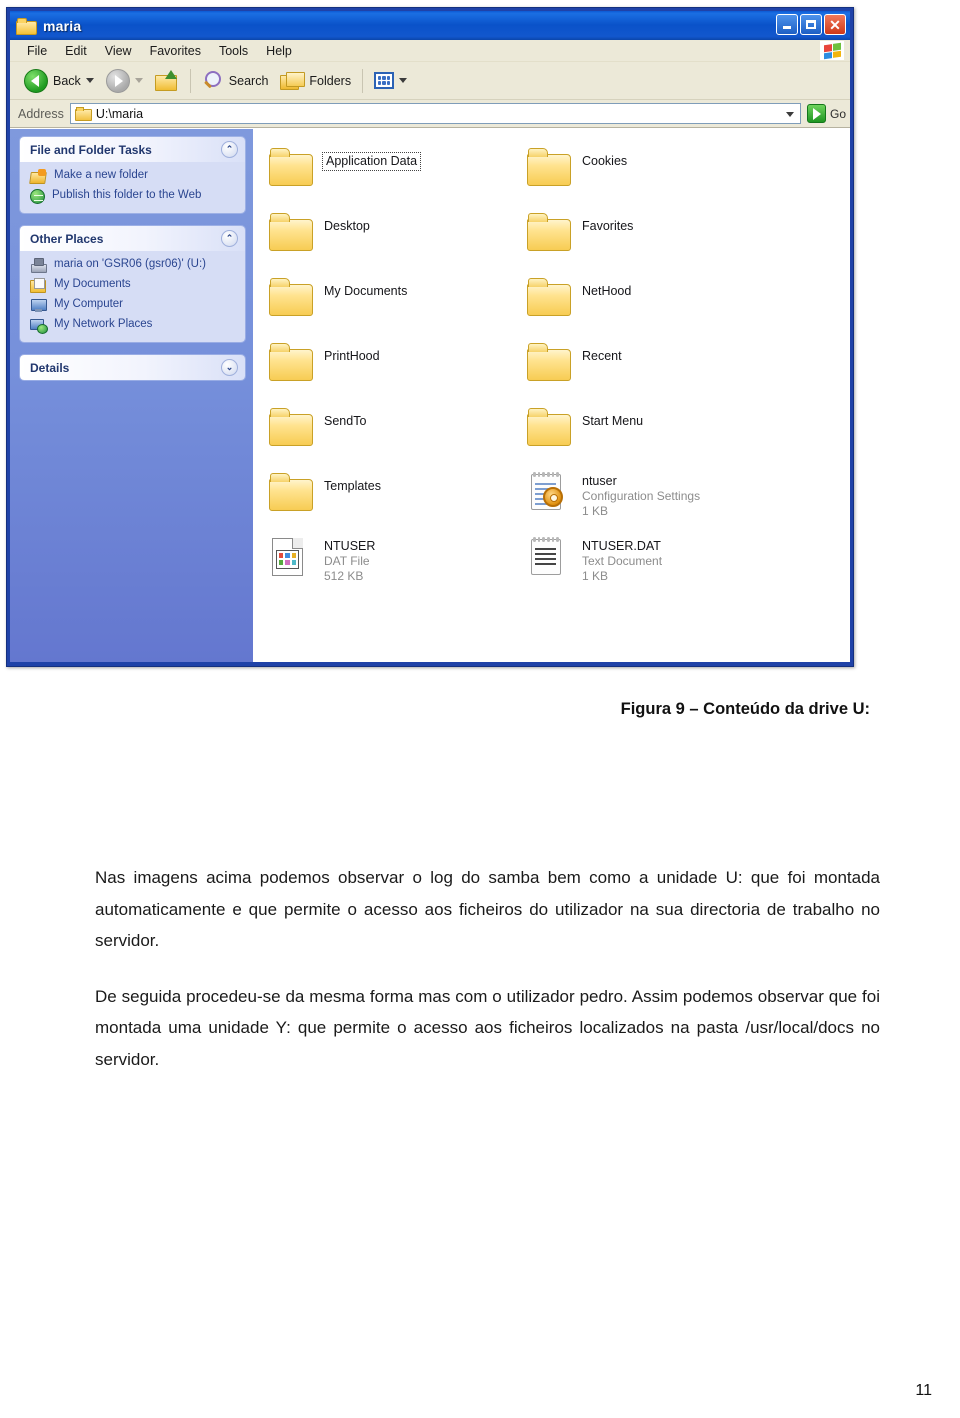  What do you see at coordinates (350, 546) in the screenshot?
I see `file-name: NTUSER` at bounding box center [350, 546].